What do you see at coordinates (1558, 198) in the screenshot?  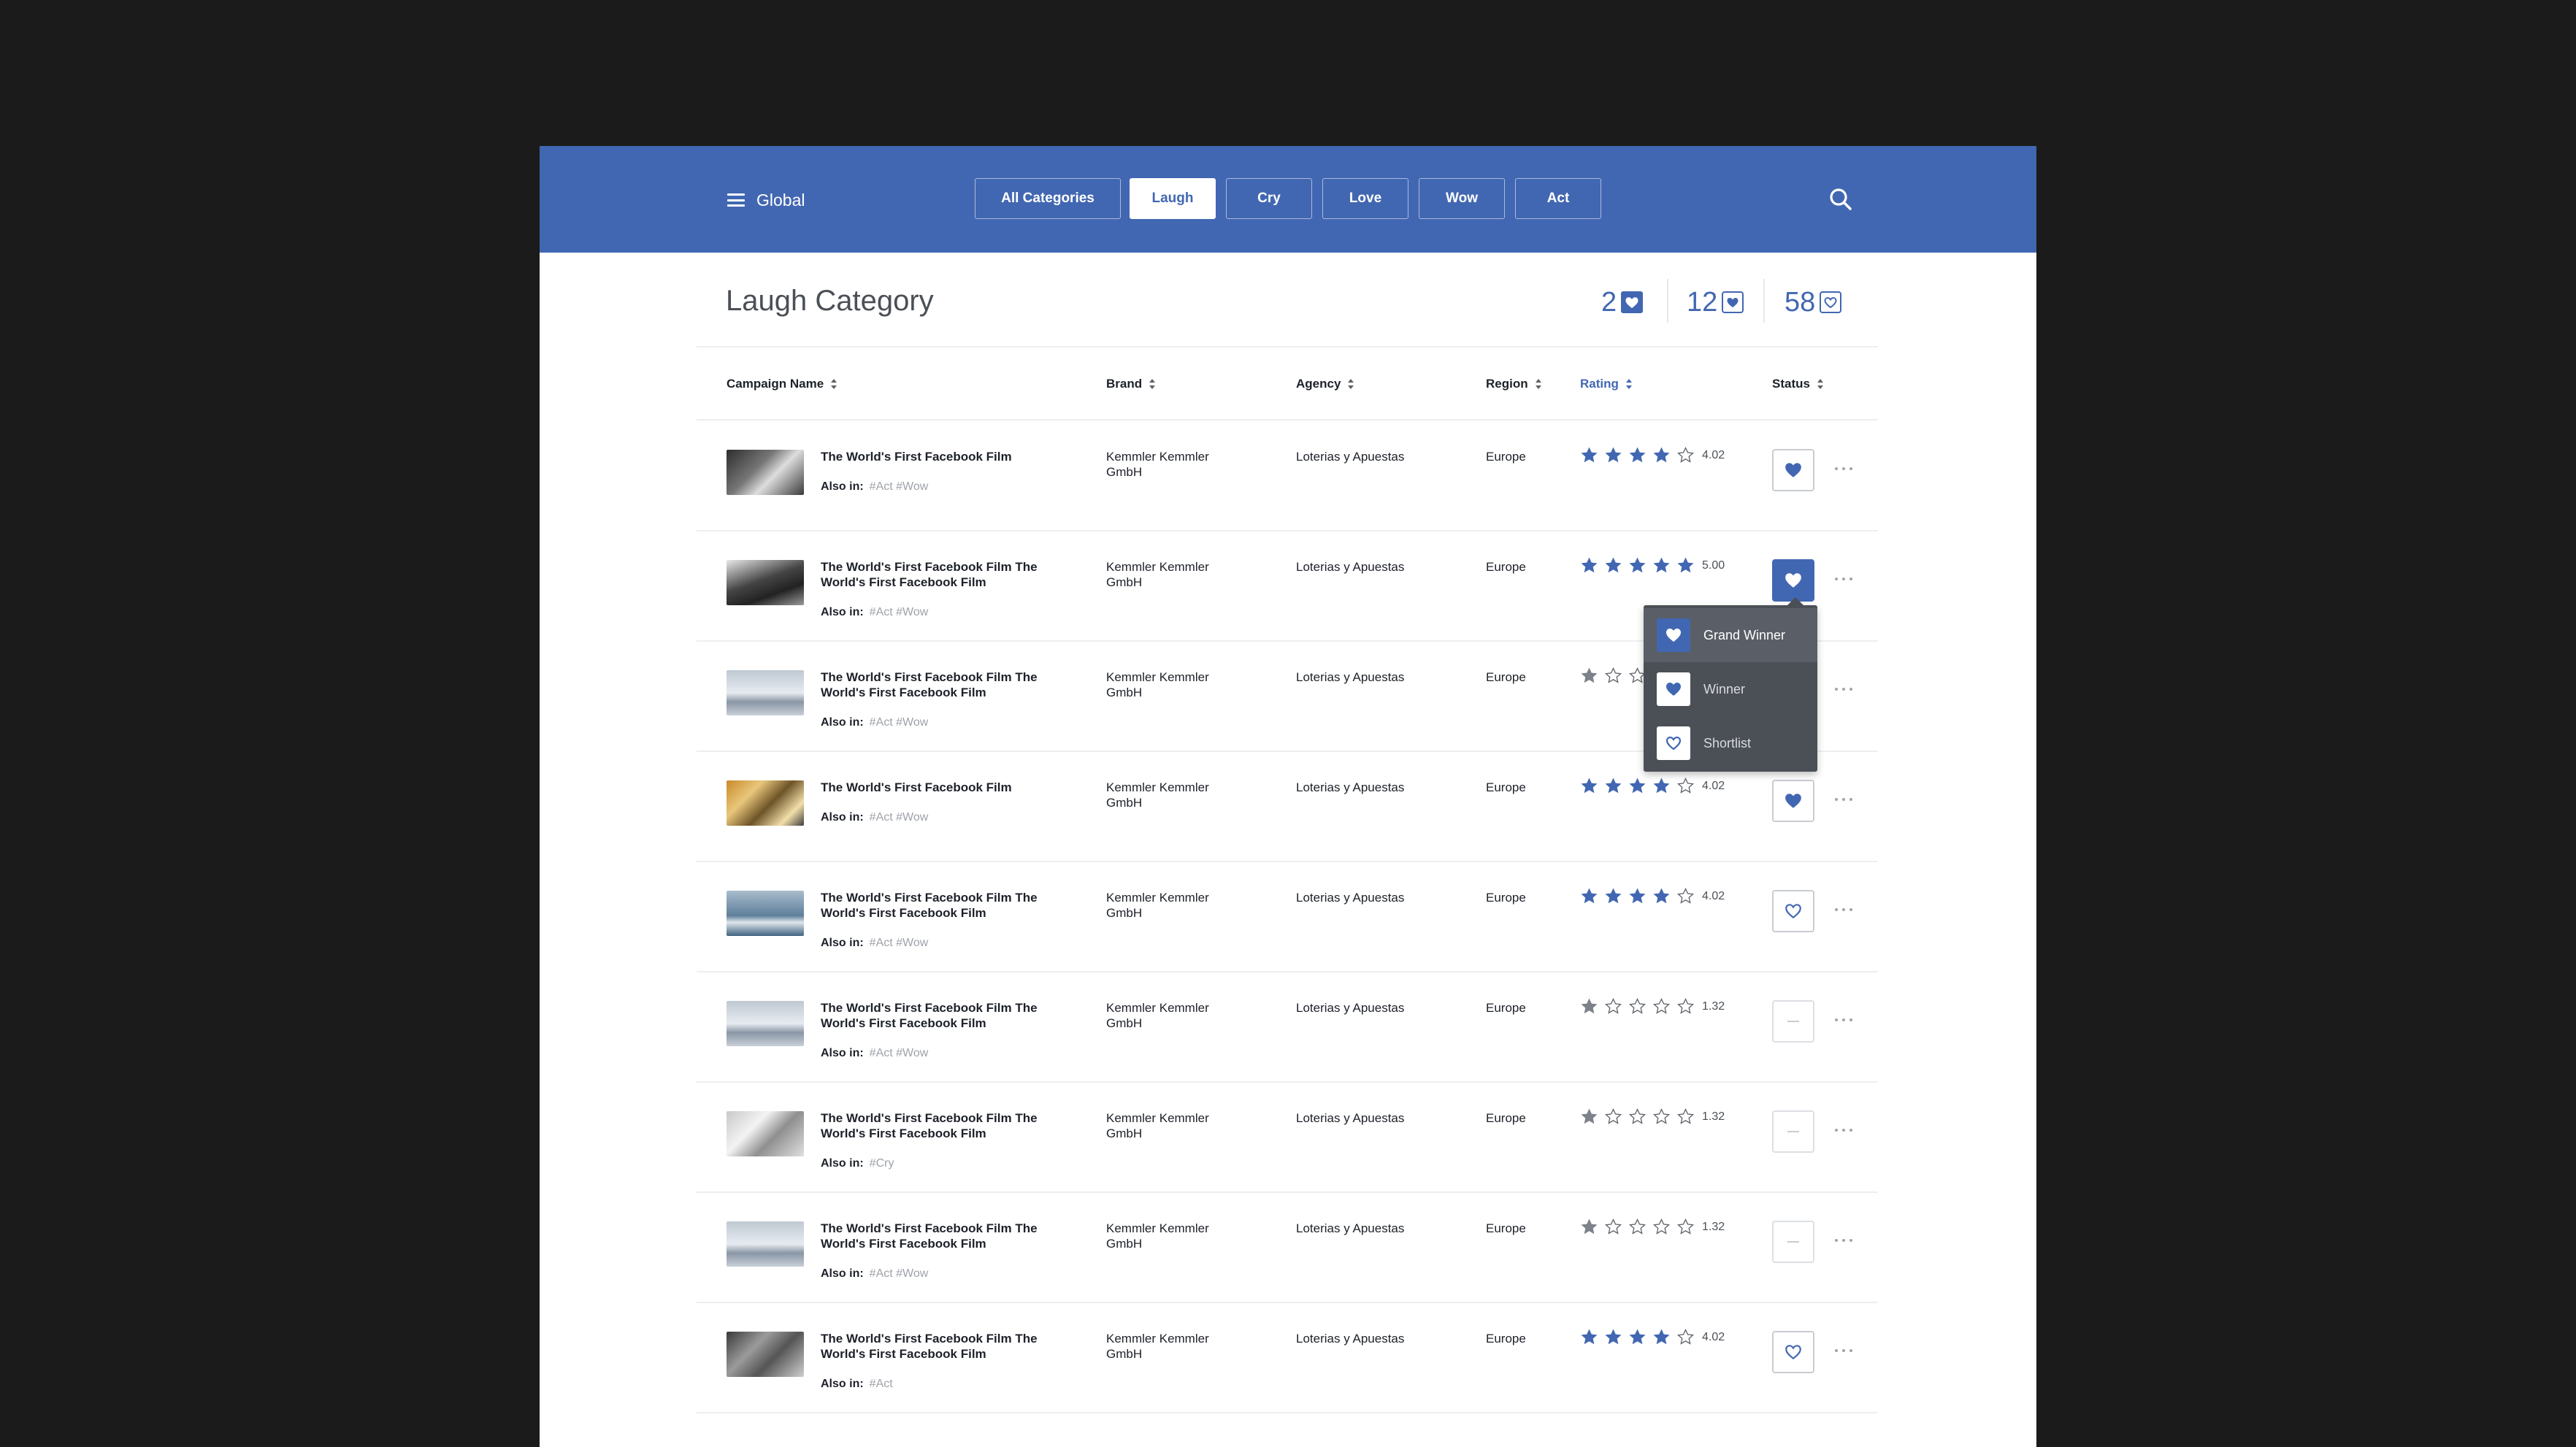 I see `tab-act: Act` at bounding box center [1558, 198].